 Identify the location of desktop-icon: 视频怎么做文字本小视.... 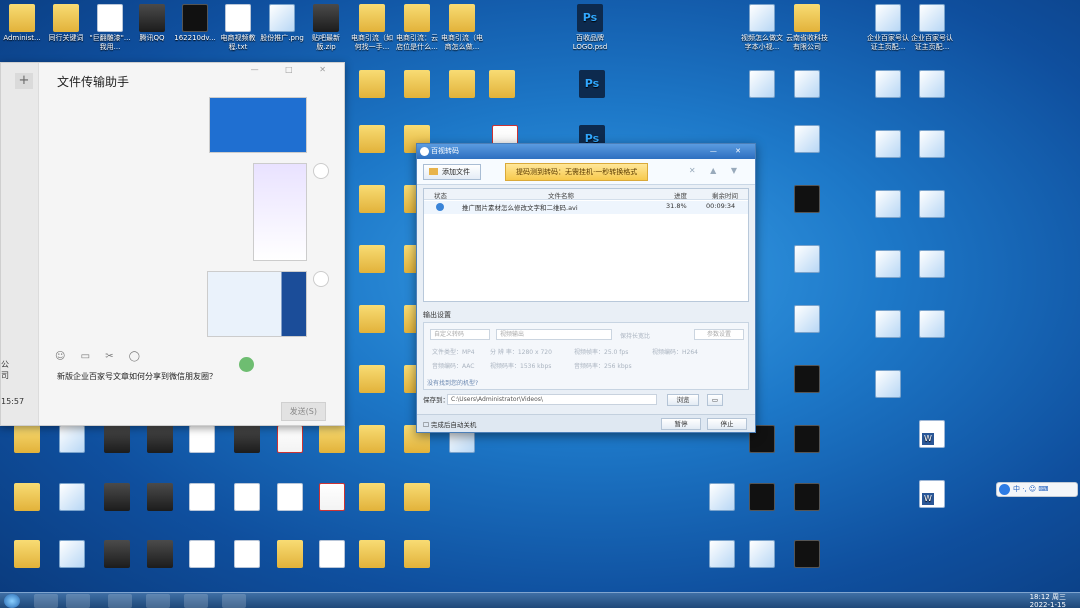
(762, 28).